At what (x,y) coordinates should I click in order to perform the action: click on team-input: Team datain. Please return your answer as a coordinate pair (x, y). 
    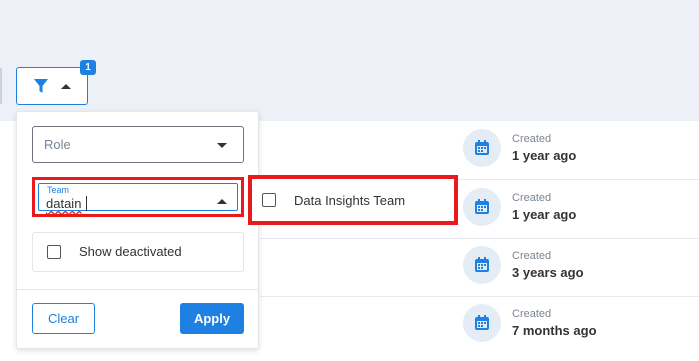
    Looking at the image, I should click on (138, 197).